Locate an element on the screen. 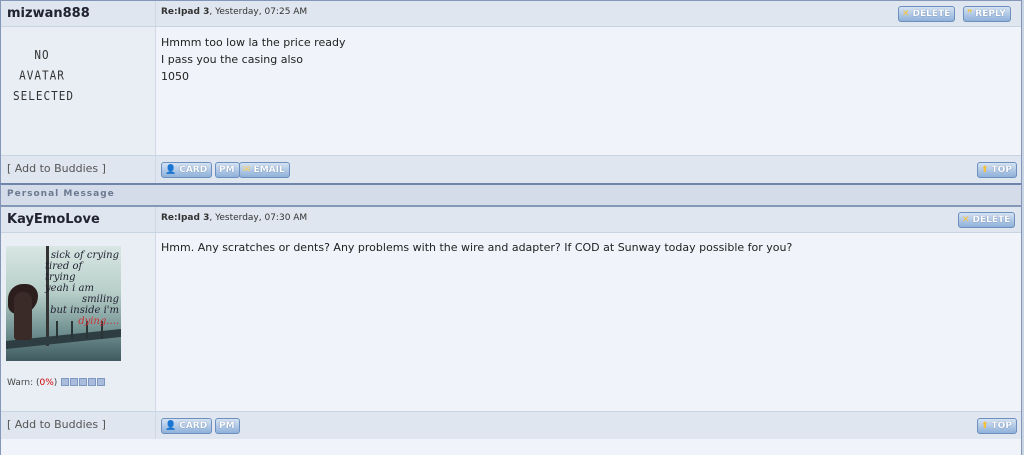 The image size is (1024, 455). warn-level: Warn: (0%) is located at coordinates (56, 383).